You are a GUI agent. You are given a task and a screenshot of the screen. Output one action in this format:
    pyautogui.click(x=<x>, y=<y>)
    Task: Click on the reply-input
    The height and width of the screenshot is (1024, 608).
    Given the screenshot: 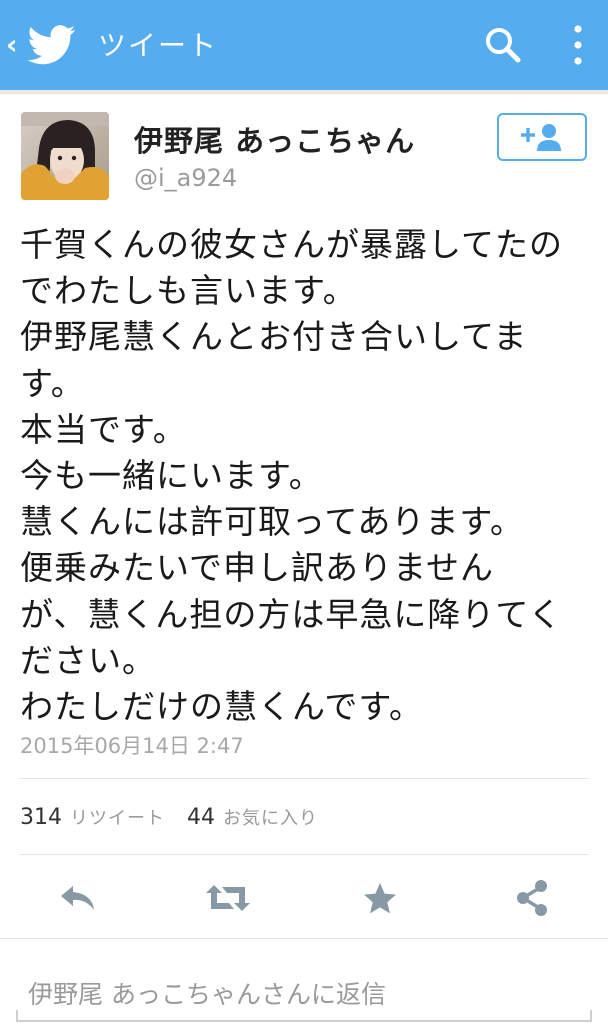 What is the action you would take?
    pyautogui.click(x=304, y=994)
    